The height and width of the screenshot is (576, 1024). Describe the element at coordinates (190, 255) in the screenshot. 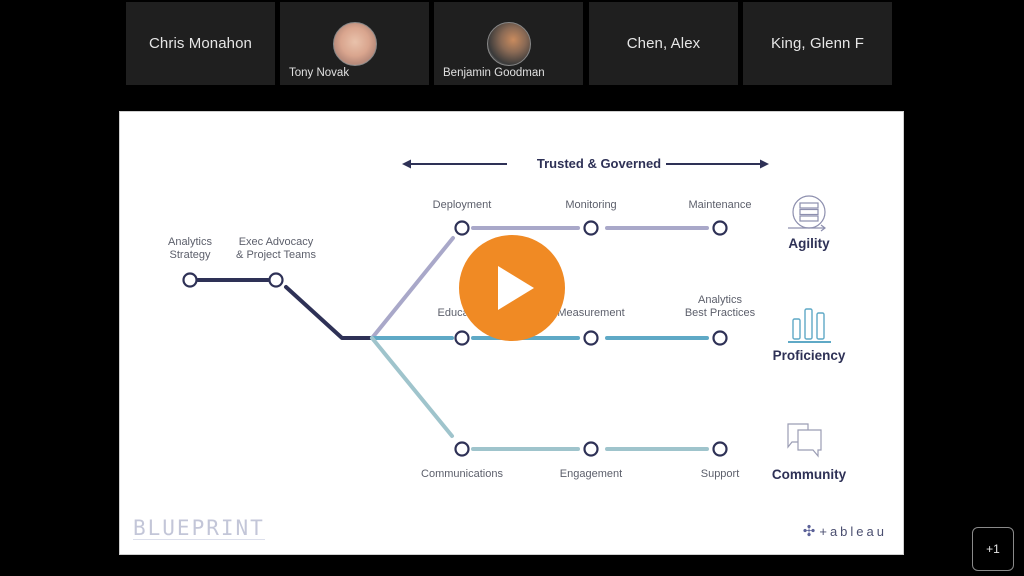

I see `node-label-line: Strategy` at that location.